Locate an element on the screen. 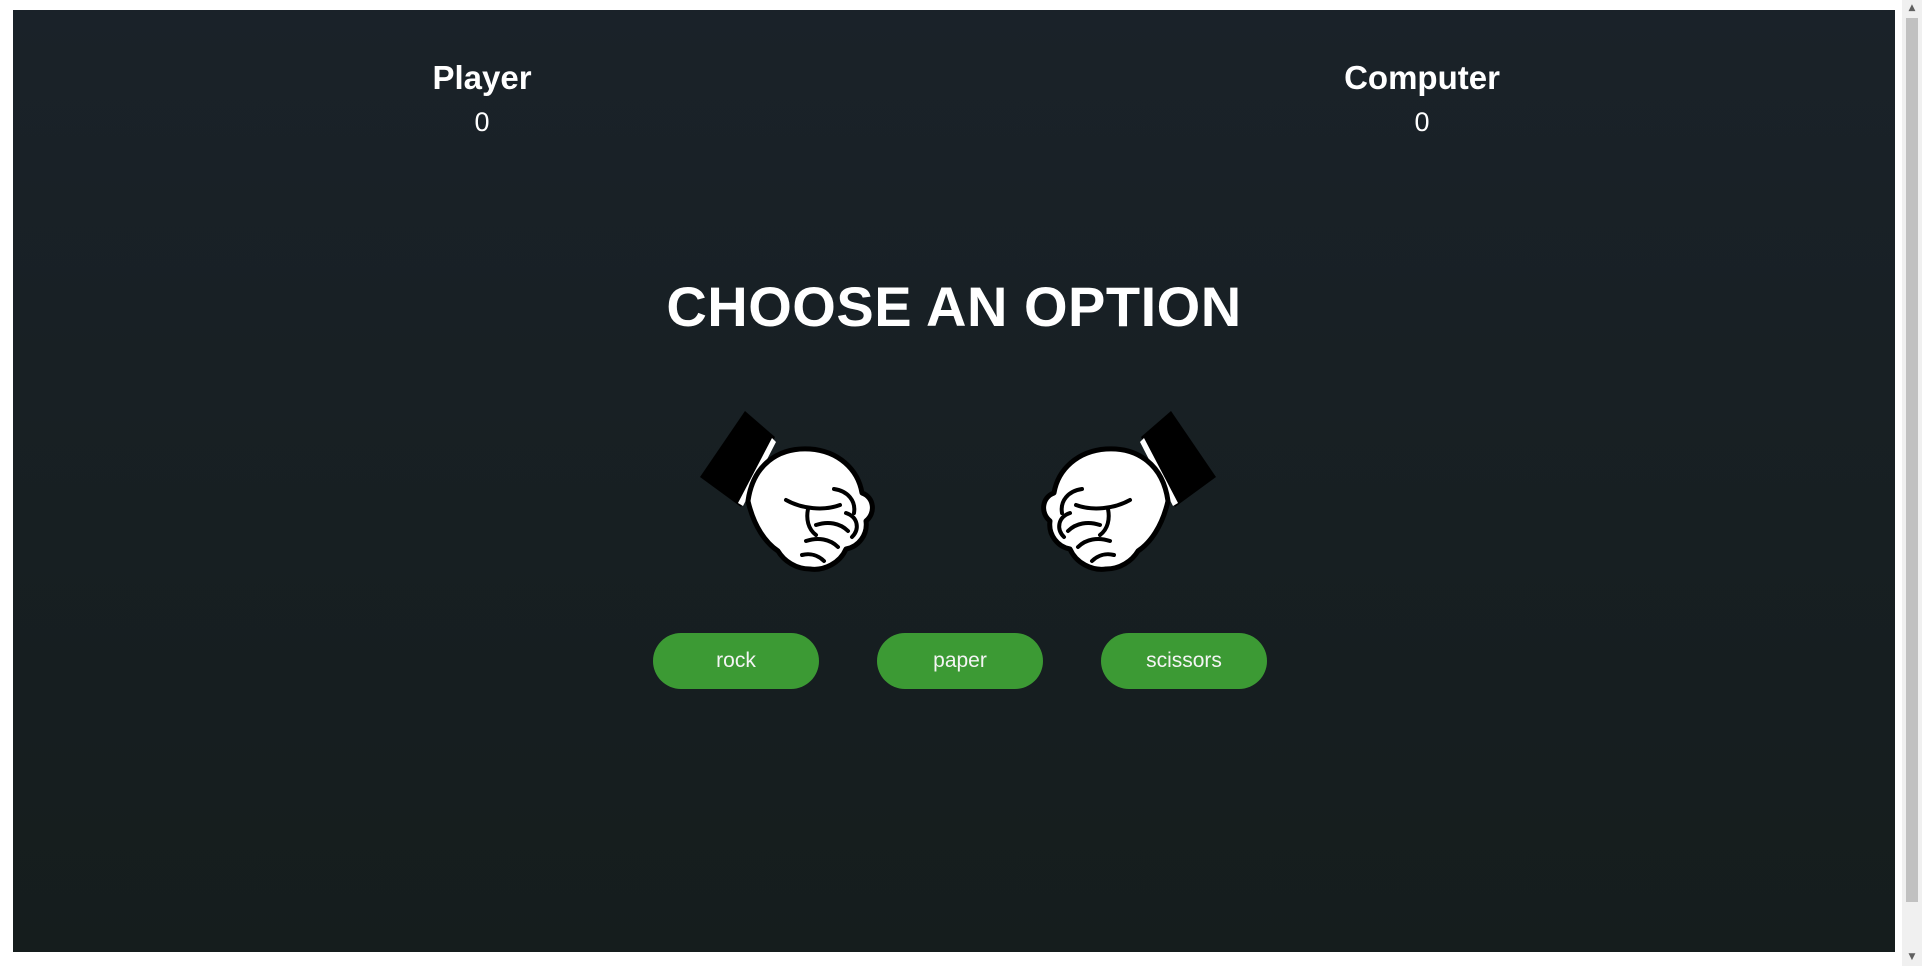 The height and width of the screenshot is (966, 1922). paper-button: paper is located at coordinates (960, 661).